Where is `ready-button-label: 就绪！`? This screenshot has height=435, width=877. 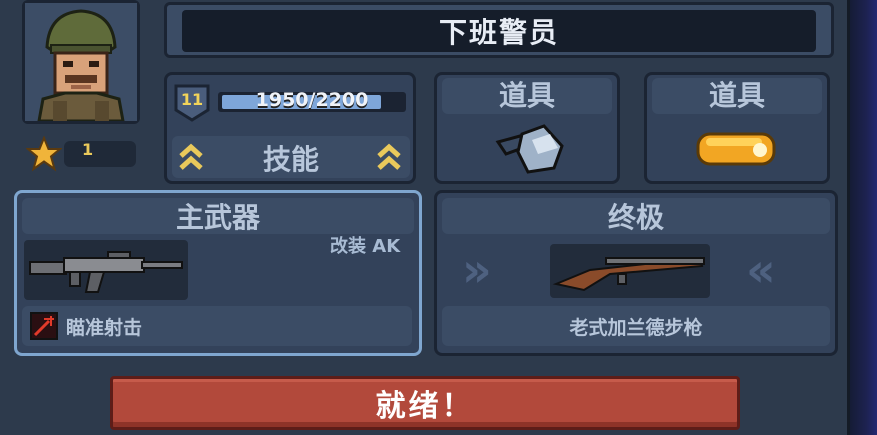 ready-button-label: 就绪！ is located at coordinates (425, 406).